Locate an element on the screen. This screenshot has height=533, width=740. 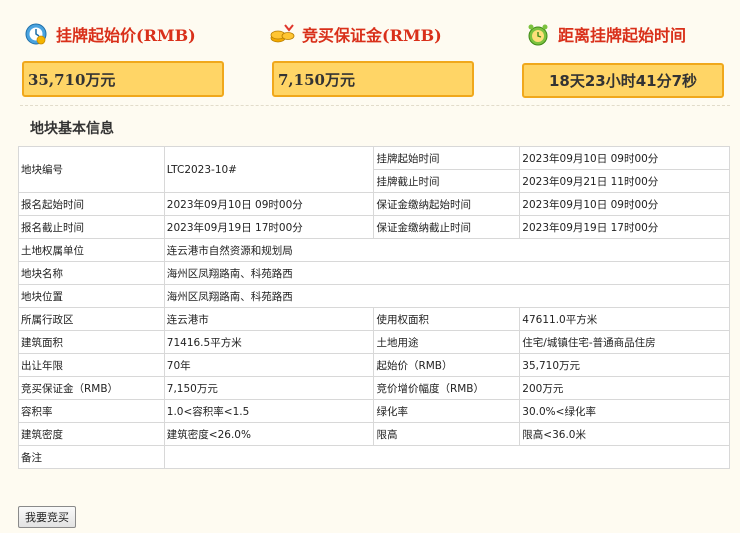
green-value: 30.0%<绿化率 is located at coordinates (624, 411).